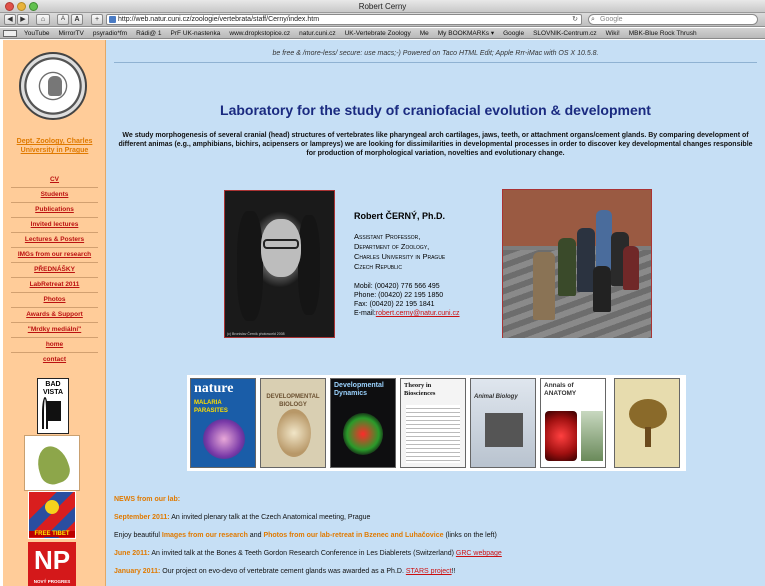 This screenshot has height=586, width=765. What do you see at coordinates (43, 19) in the screenshot?
I see `home-button: ⌂` at bounding box center [43, 19].